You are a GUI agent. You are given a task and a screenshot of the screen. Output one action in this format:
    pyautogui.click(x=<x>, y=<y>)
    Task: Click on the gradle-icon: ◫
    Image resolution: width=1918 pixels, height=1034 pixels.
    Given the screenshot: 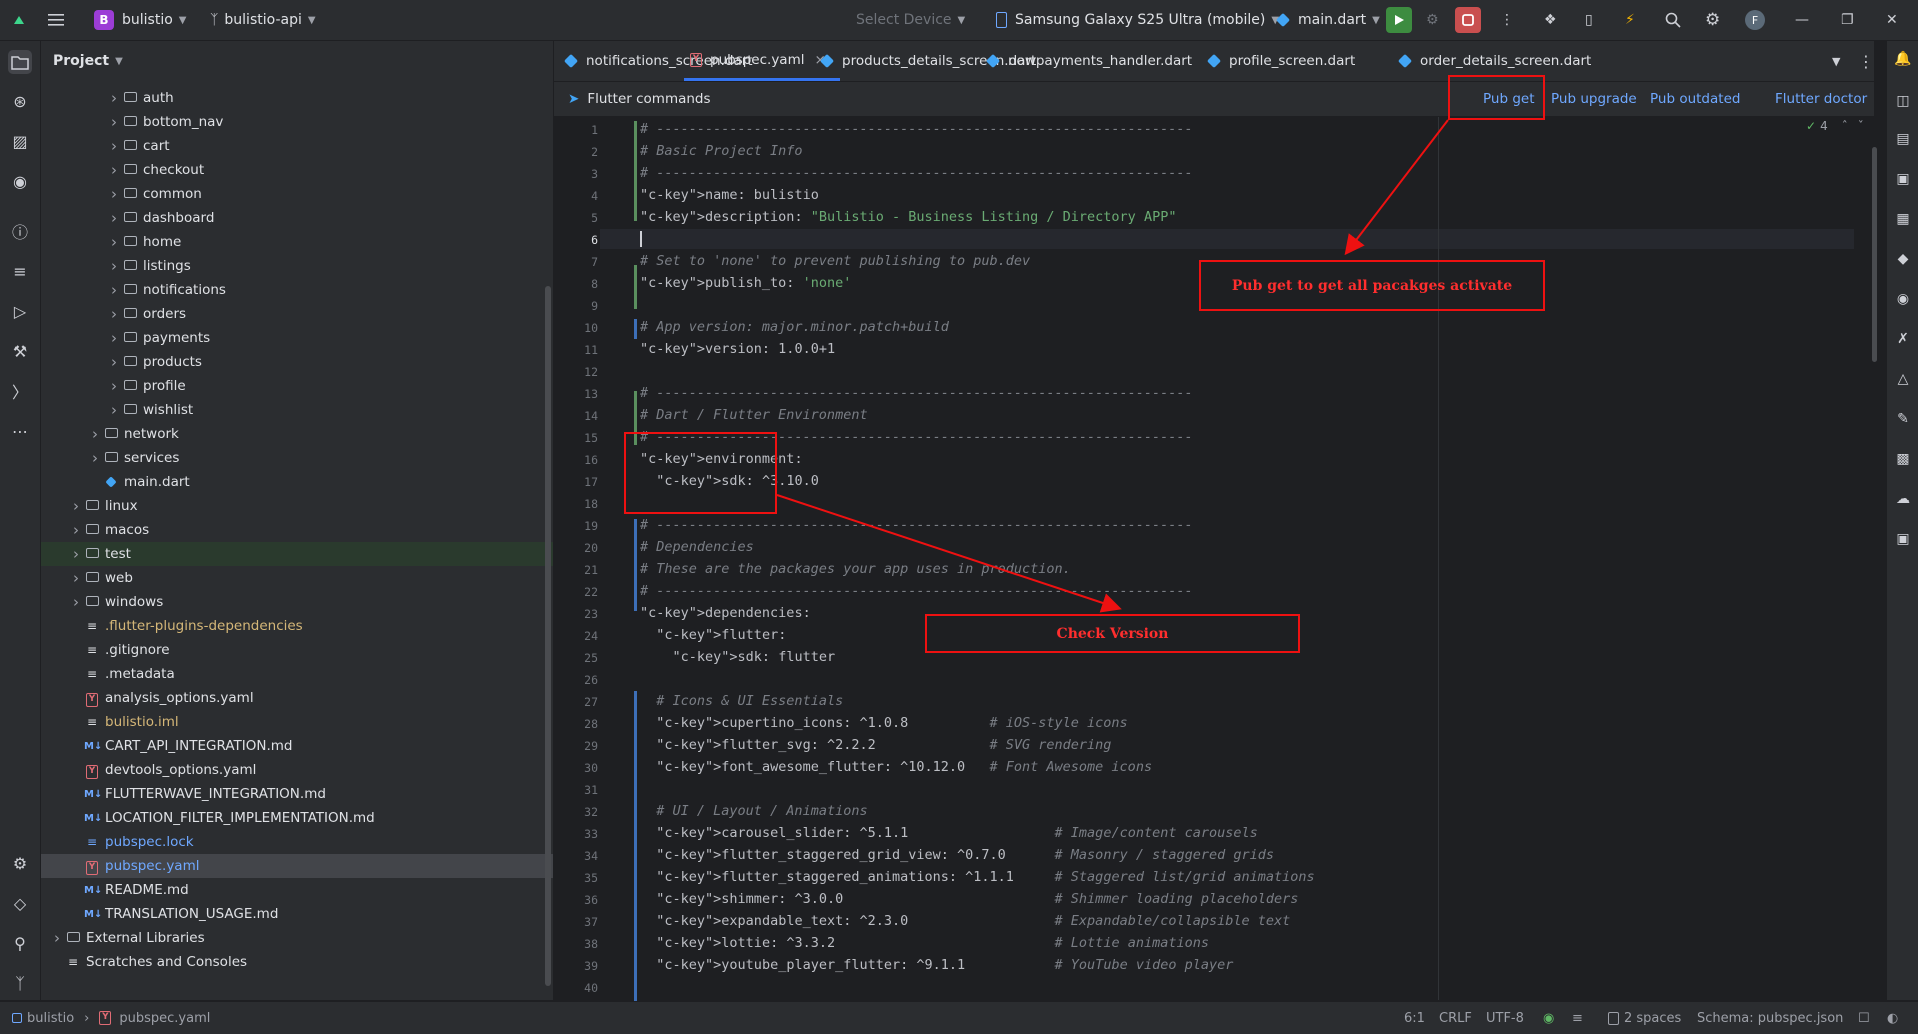 What is the action you would take?
    pyautogui.click(x=1903, y=101)
    